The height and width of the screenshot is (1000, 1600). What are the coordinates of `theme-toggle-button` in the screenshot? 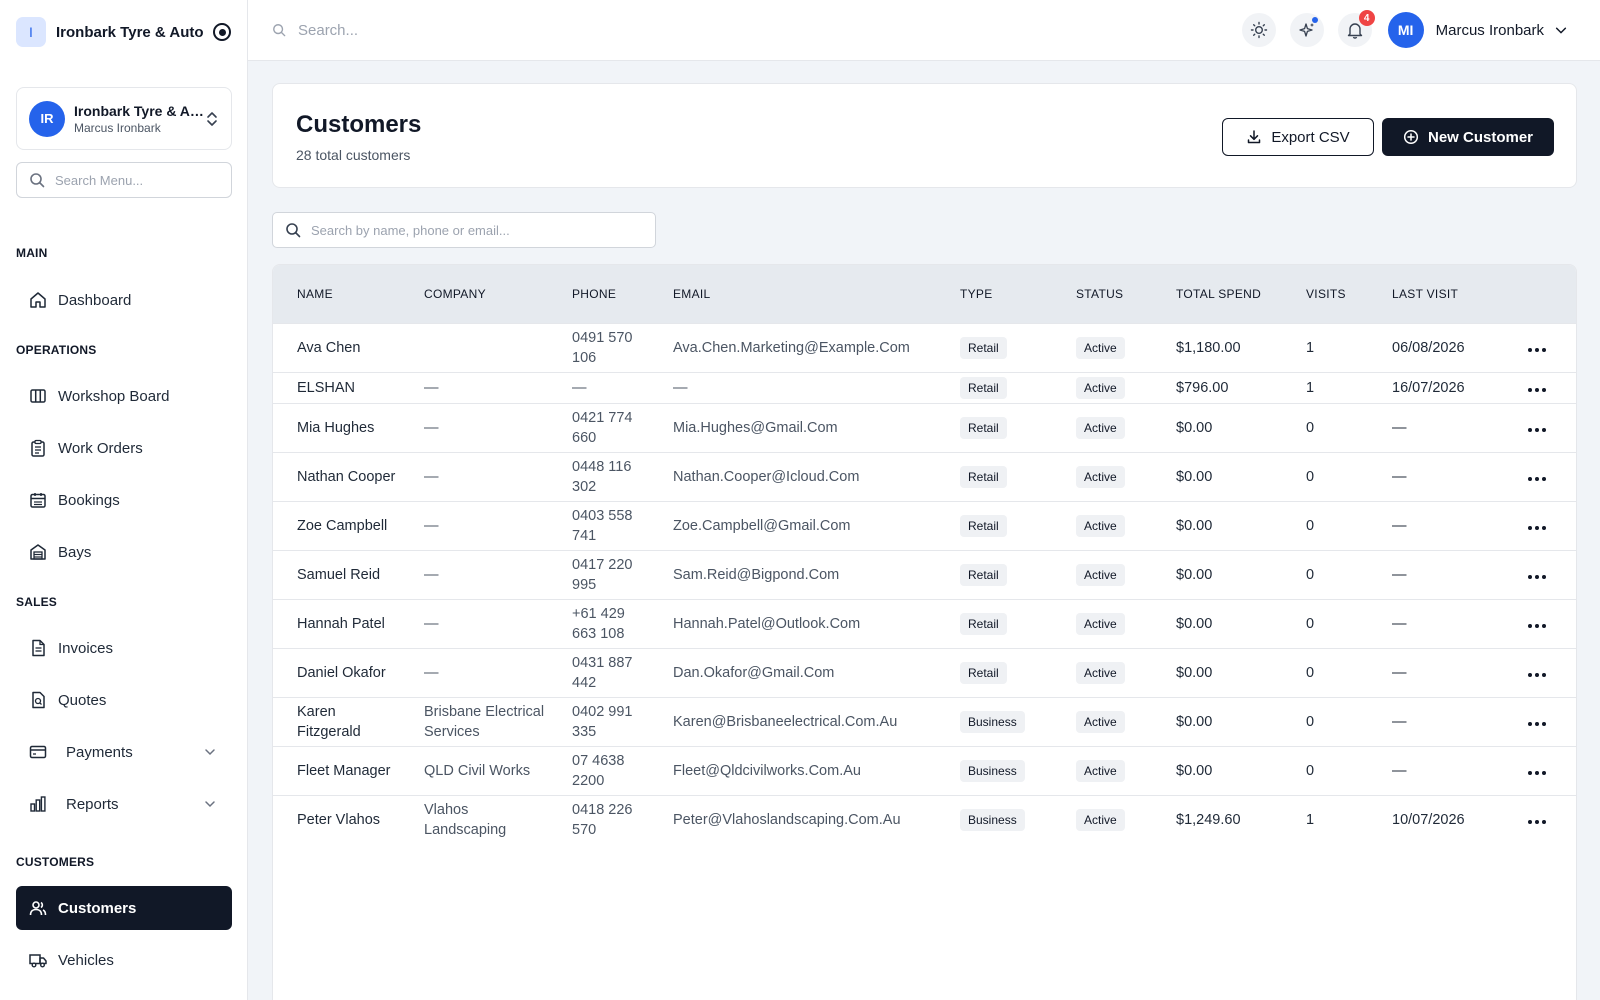 It's located at (1258, 30).